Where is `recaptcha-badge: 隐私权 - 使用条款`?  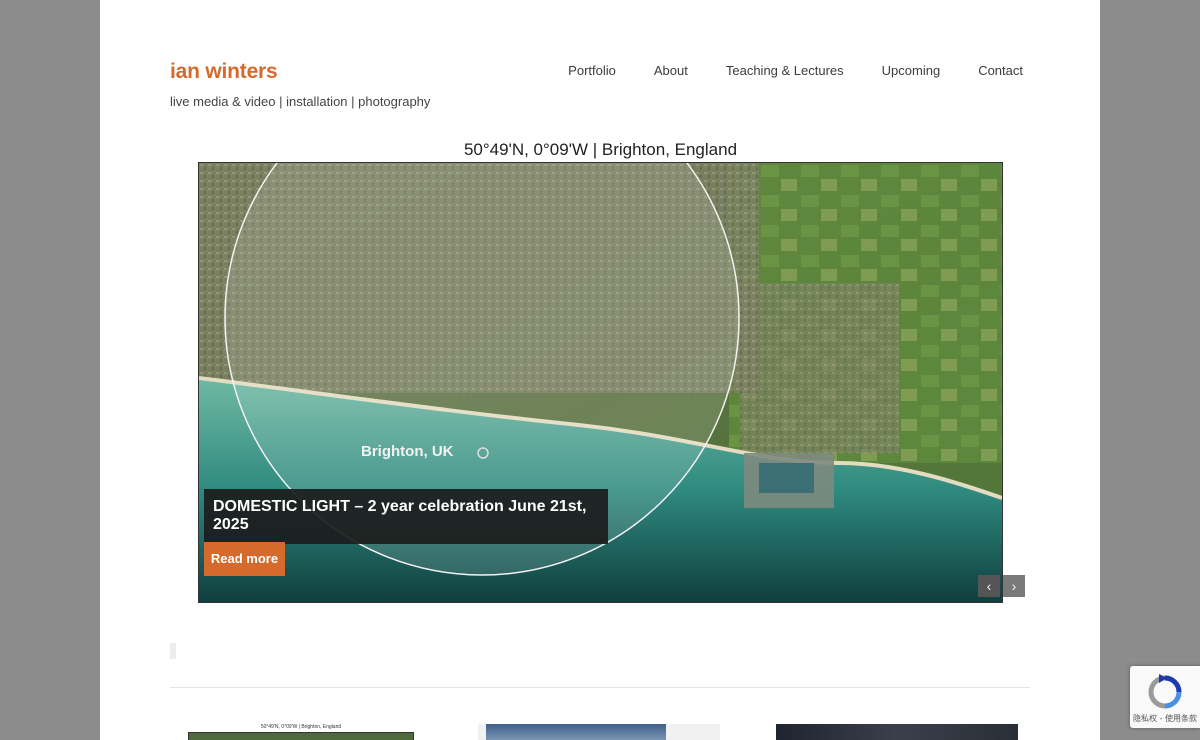 recaptcha-badge: 隐私权 - 使用条款 is located at coordinates (1165, 697).